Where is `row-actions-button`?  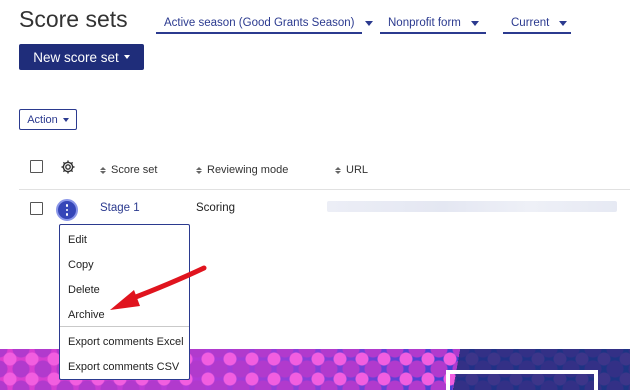 row-actions-button is located at coordinates (67, 210).